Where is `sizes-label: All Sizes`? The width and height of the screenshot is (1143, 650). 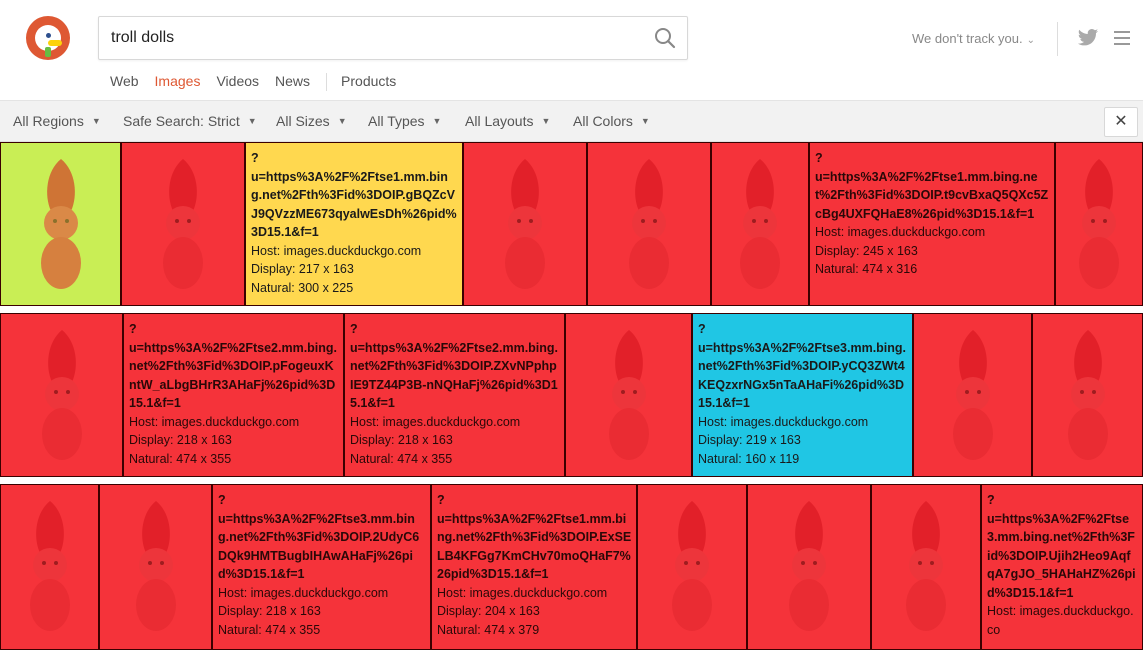 sizes-label: All Sizes is located at coordinates (303, 121).